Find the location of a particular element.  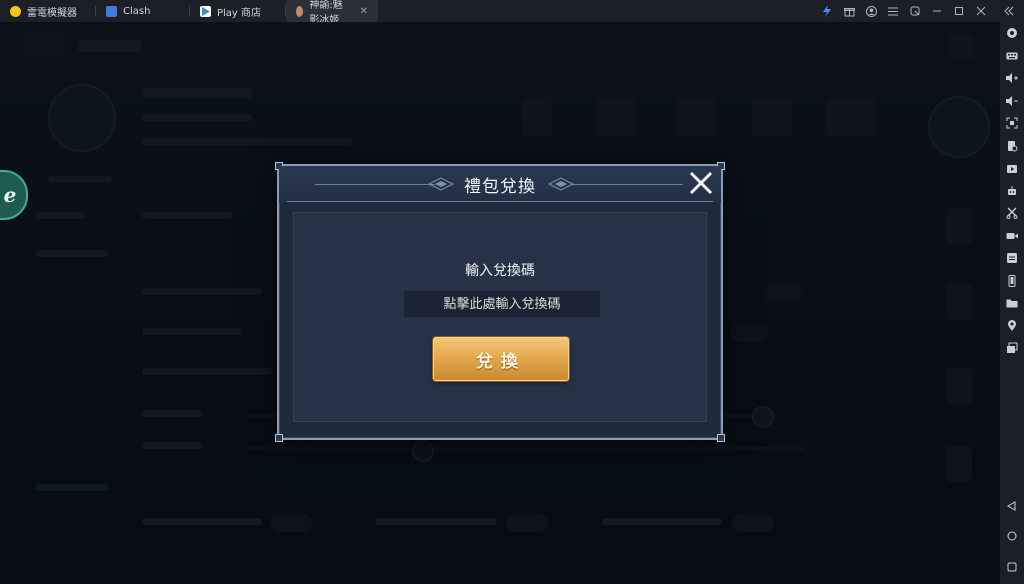

redeem-button: 兌換 is located at coordinates (501, 359).